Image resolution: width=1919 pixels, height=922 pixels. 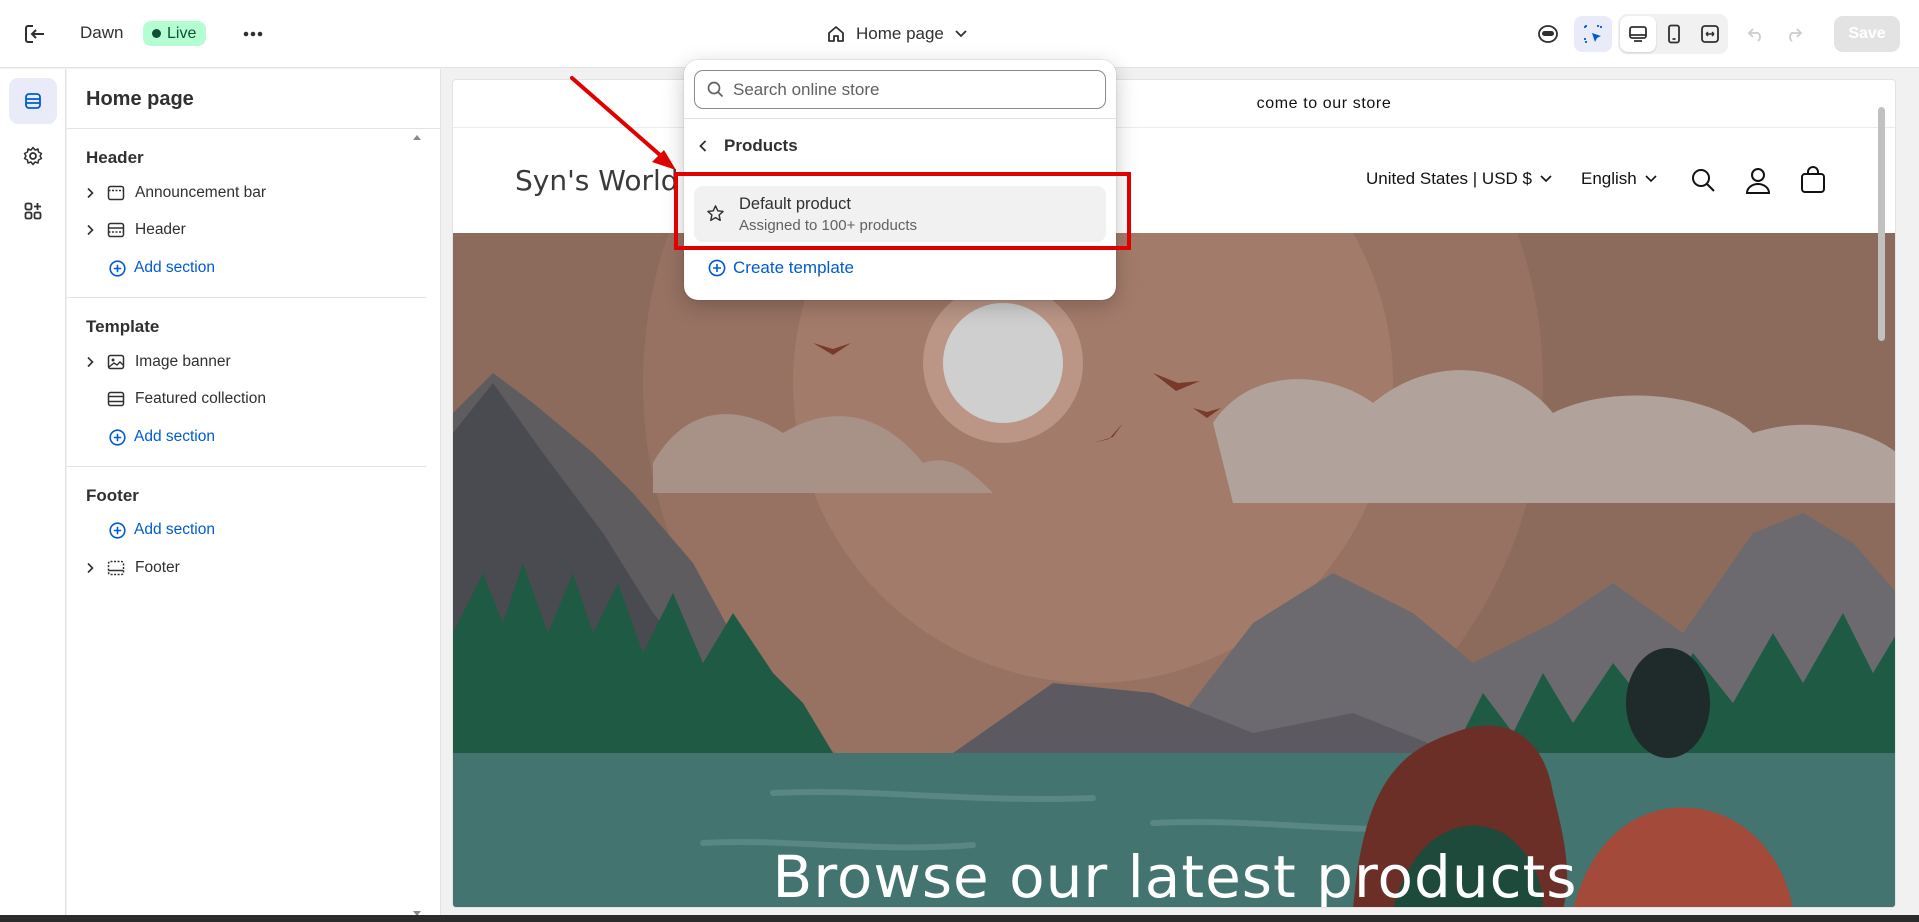 What do you see at coordinates (913, 89) in the screenshot?
I see `search-input` at bounding box center [913, 89].